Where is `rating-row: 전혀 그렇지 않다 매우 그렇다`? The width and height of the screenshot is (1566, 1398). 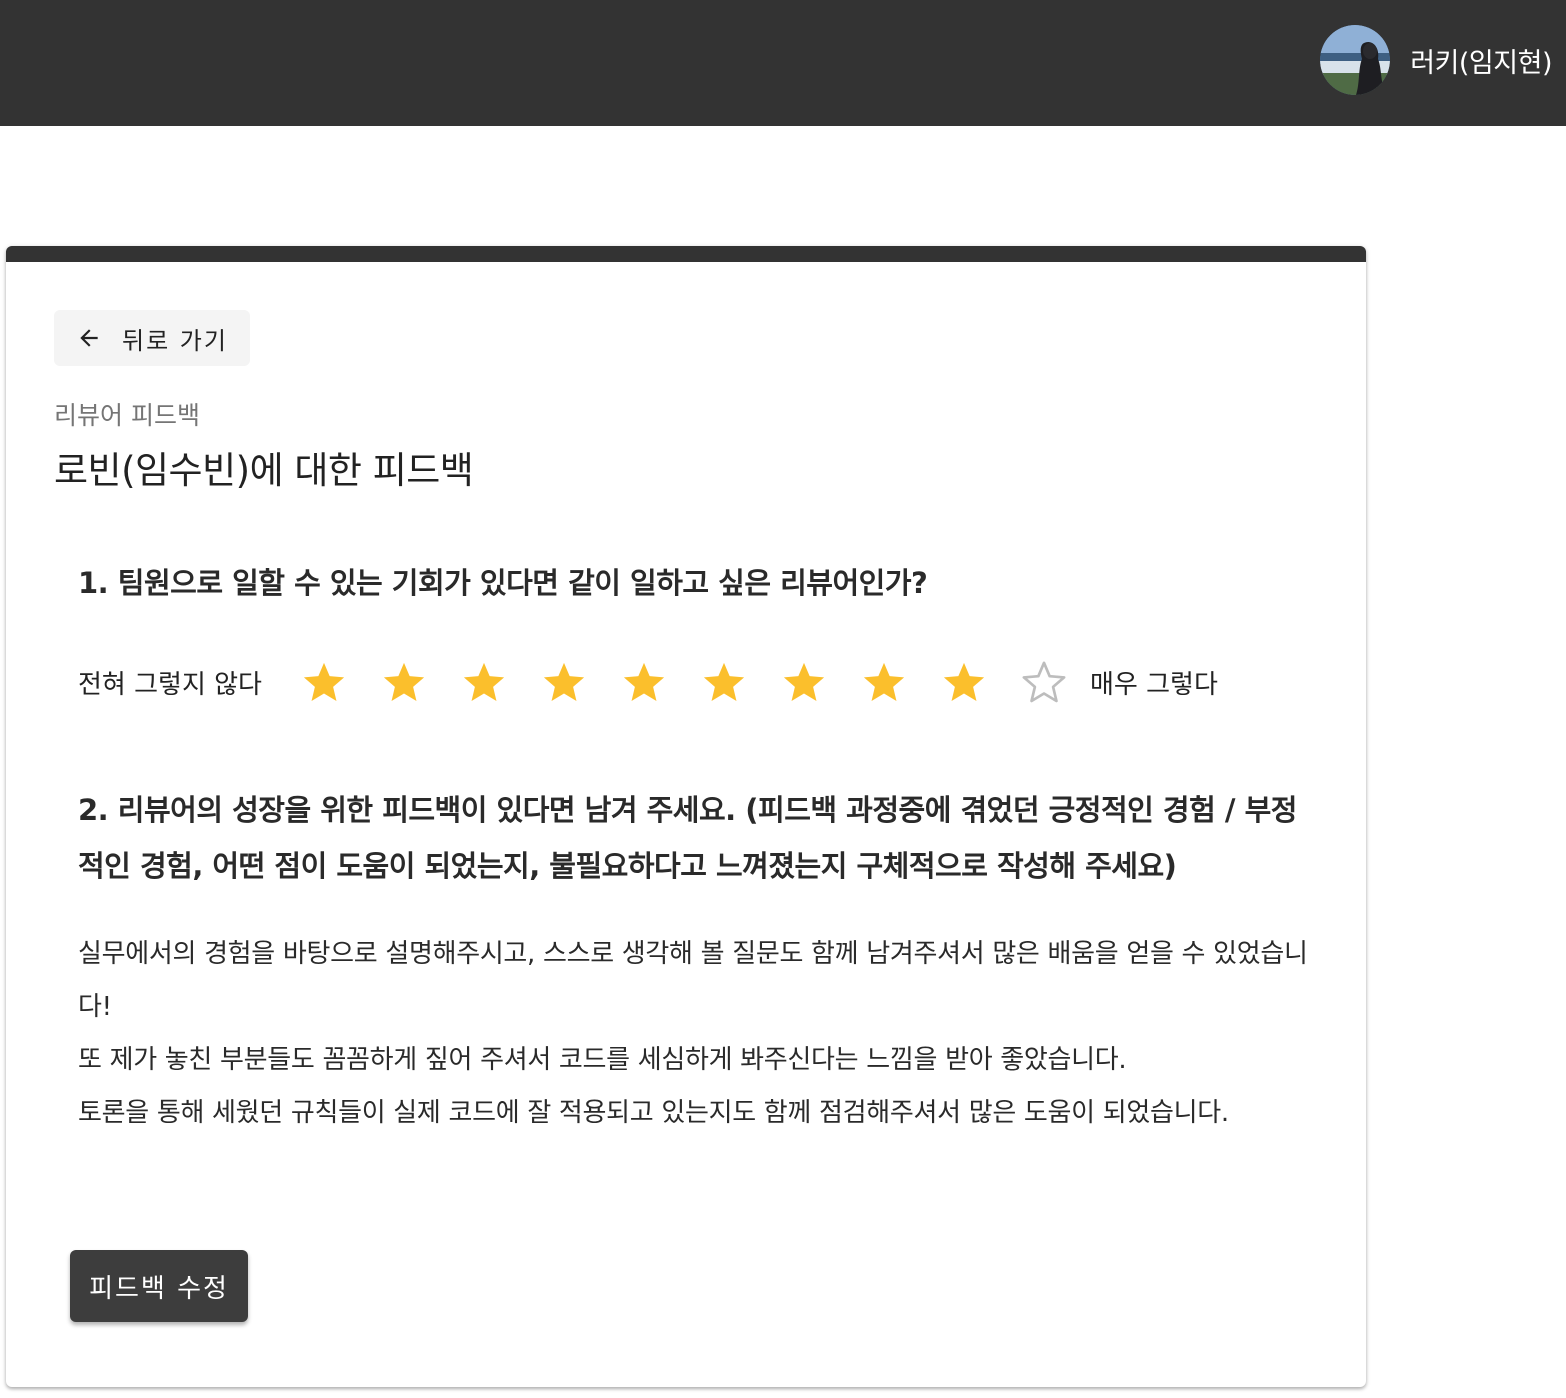
rating-row: 전혀 그렇지 않다 매우 그렇다 is located at coordinates (648, 682).